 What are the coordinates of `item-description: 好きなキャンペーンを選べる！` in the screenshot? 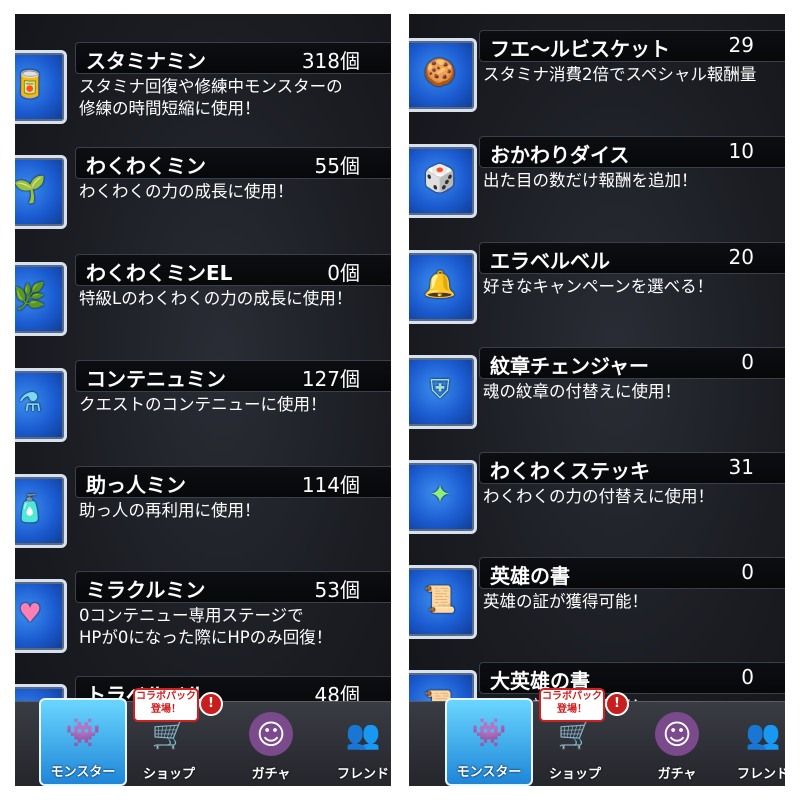 It's located at (598, 286).